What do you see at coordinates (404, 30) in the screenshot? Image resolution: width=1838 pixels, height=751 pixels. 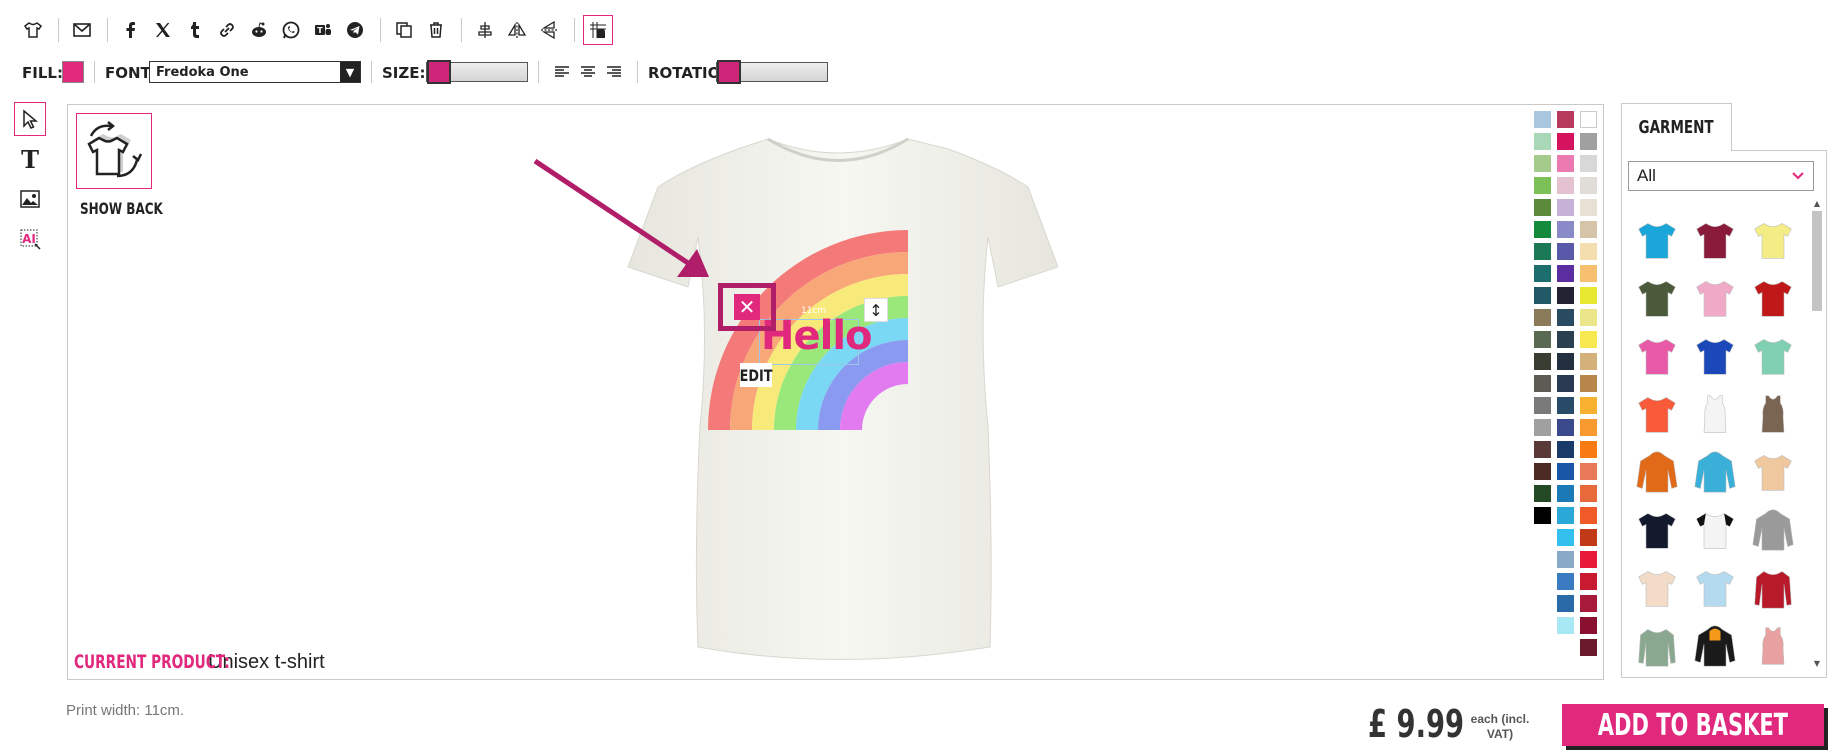 I see `duplicate-icon` at bounding box center [404, 30].